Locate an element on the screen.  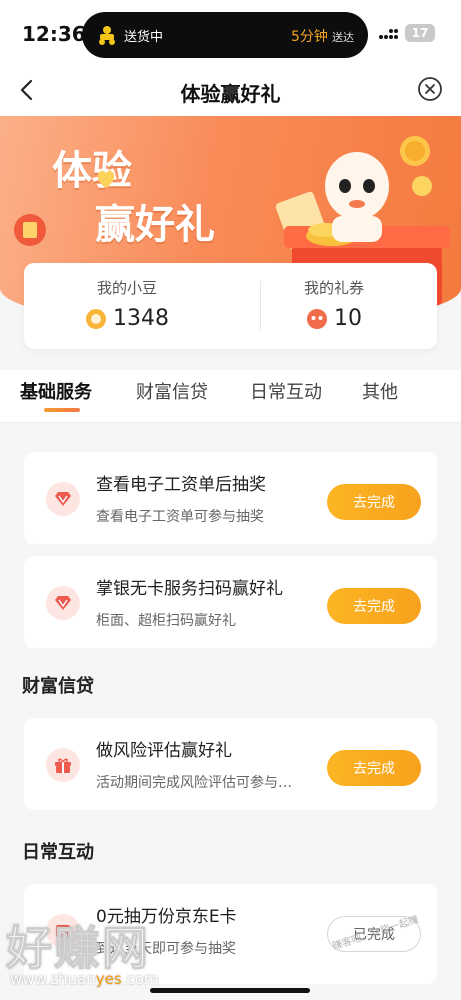
beans-value: 1348 is located at coordinates (141, 318).